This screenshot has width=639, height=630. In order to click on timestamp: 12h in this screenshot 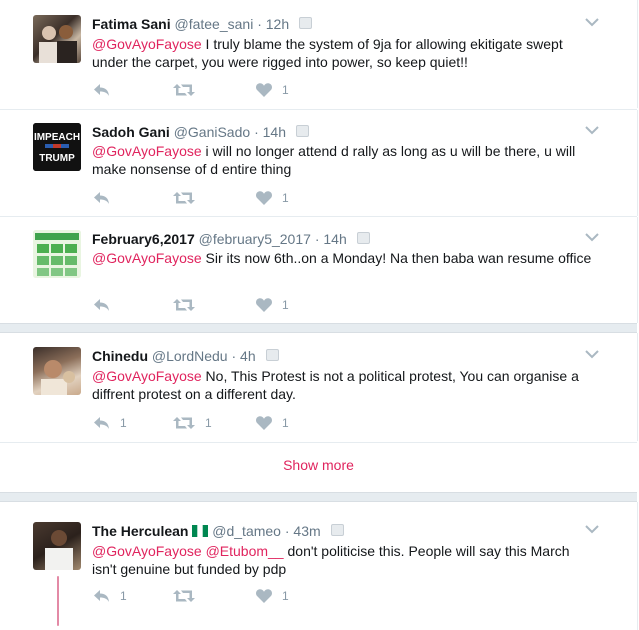, I will do `click(277, 24)`.